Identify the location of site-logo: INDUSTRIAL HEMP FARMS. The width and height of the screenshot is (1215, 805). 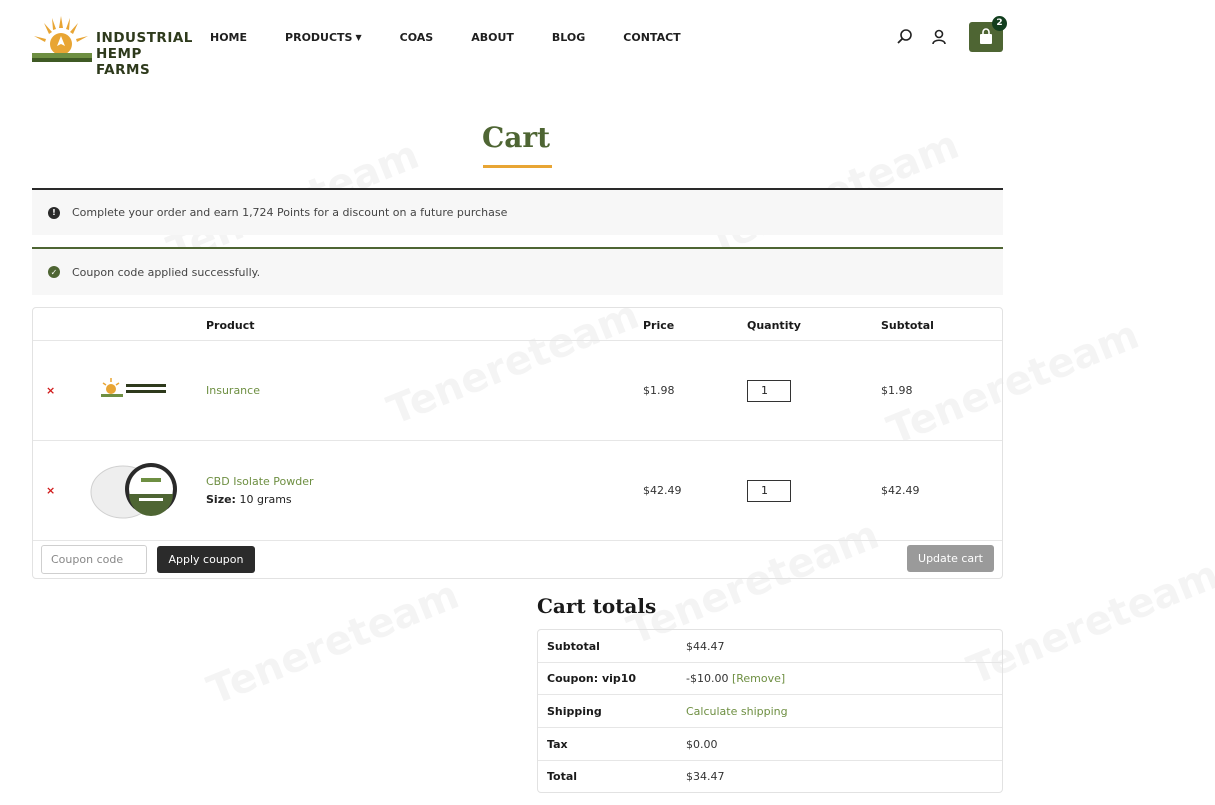
(112, 46).